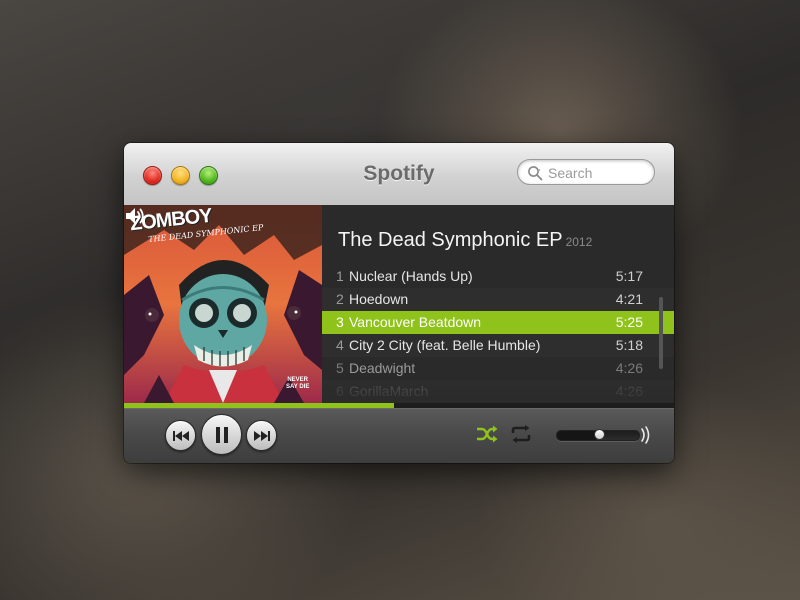 The width and height of the screenshot is (800, 600). Describe the element at coordinates (498, 276) in the screenshot. I see `track-row: 1 Nuclear (Hands Up) 5:17` at that location.